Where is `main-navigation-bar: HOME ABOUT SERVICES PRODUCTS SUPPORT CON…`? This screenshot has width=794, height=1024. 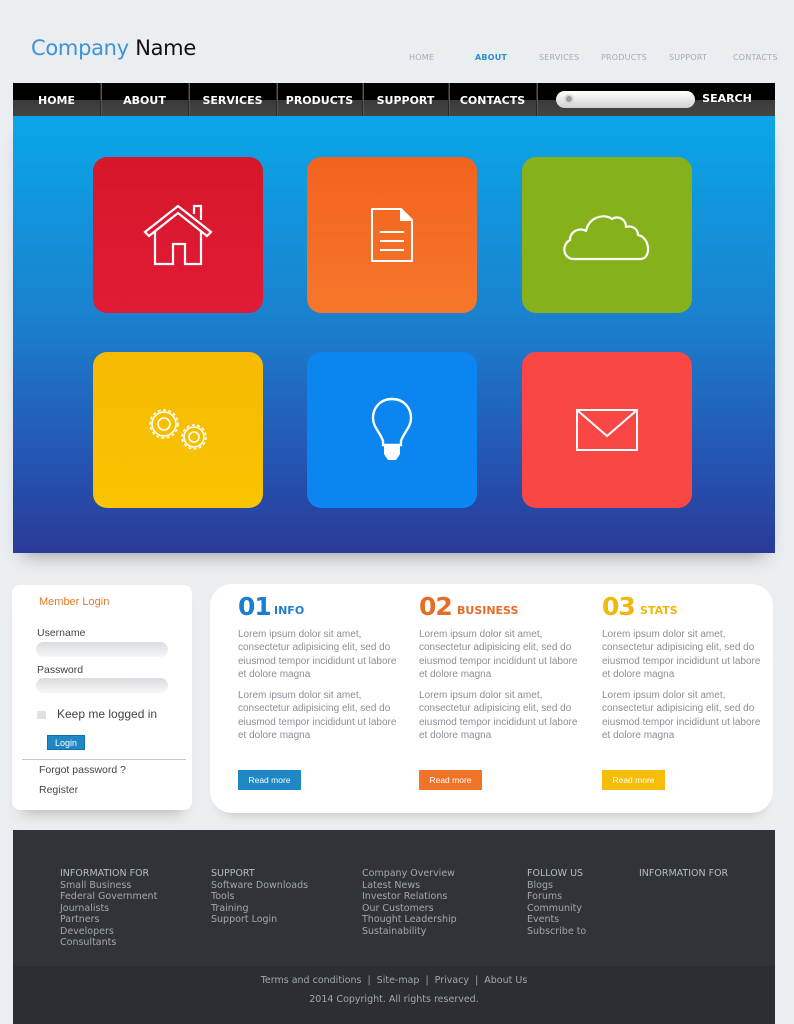 main-navigation-bar: HOME ABOUT SERVICES PRODUCTS SUPPORT CON… is located at coordinates (394, 99).